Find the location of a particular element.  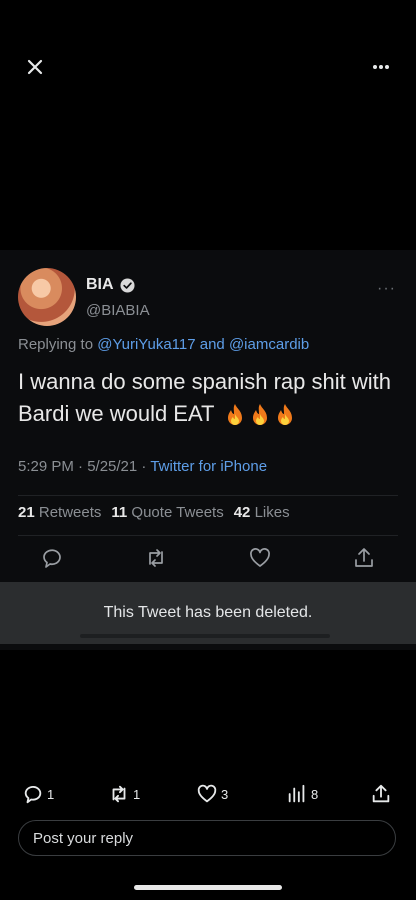

likes-stat: 42 Likes is located at coordinates (262, 512).